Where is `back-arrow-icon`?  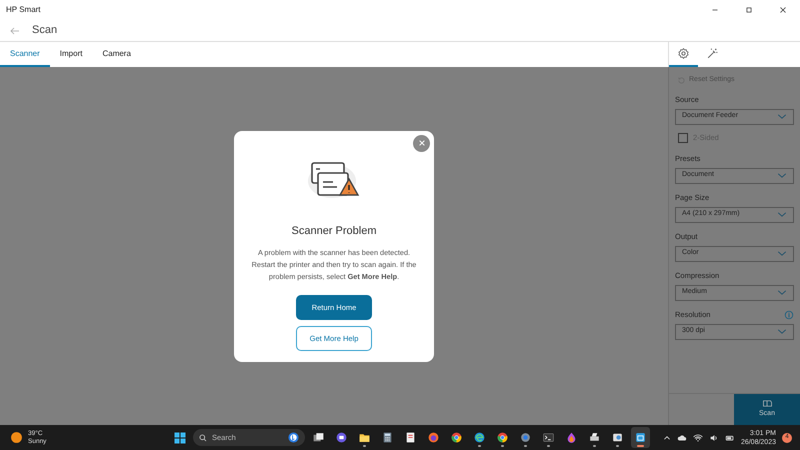
back-arrow-icon is located at coordinates (15, 30).